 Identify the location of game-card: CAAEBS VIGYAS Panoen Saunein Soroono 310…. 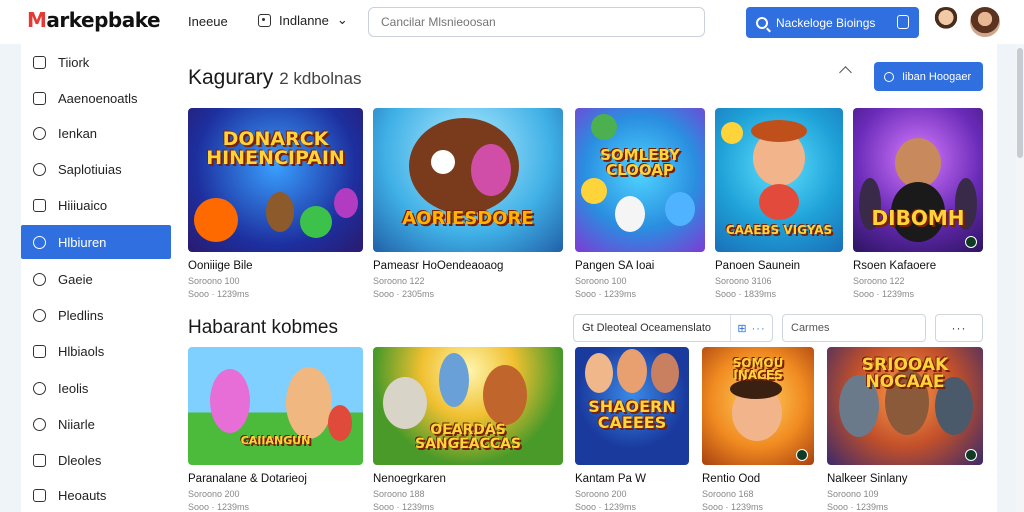
(779, 208).